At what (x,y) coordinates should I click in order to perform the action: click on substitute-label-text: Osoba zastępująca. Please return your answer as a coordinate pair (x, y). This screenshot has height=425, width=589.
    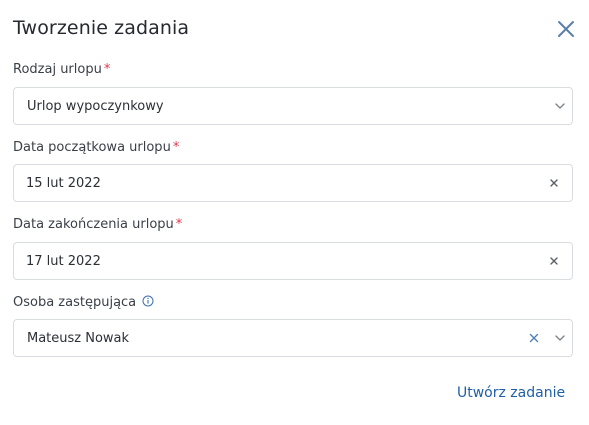
    Looking at the image, I should click on (75, 302).